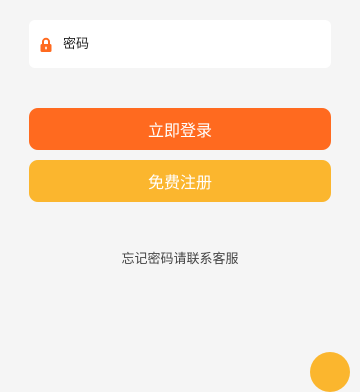 The image size is (360, 392). What do you see at coordinates (180, 259) in the screenshot?
I see `forgot-password-text: 忘记密码请联系客服` at bounding box center [180, 259].